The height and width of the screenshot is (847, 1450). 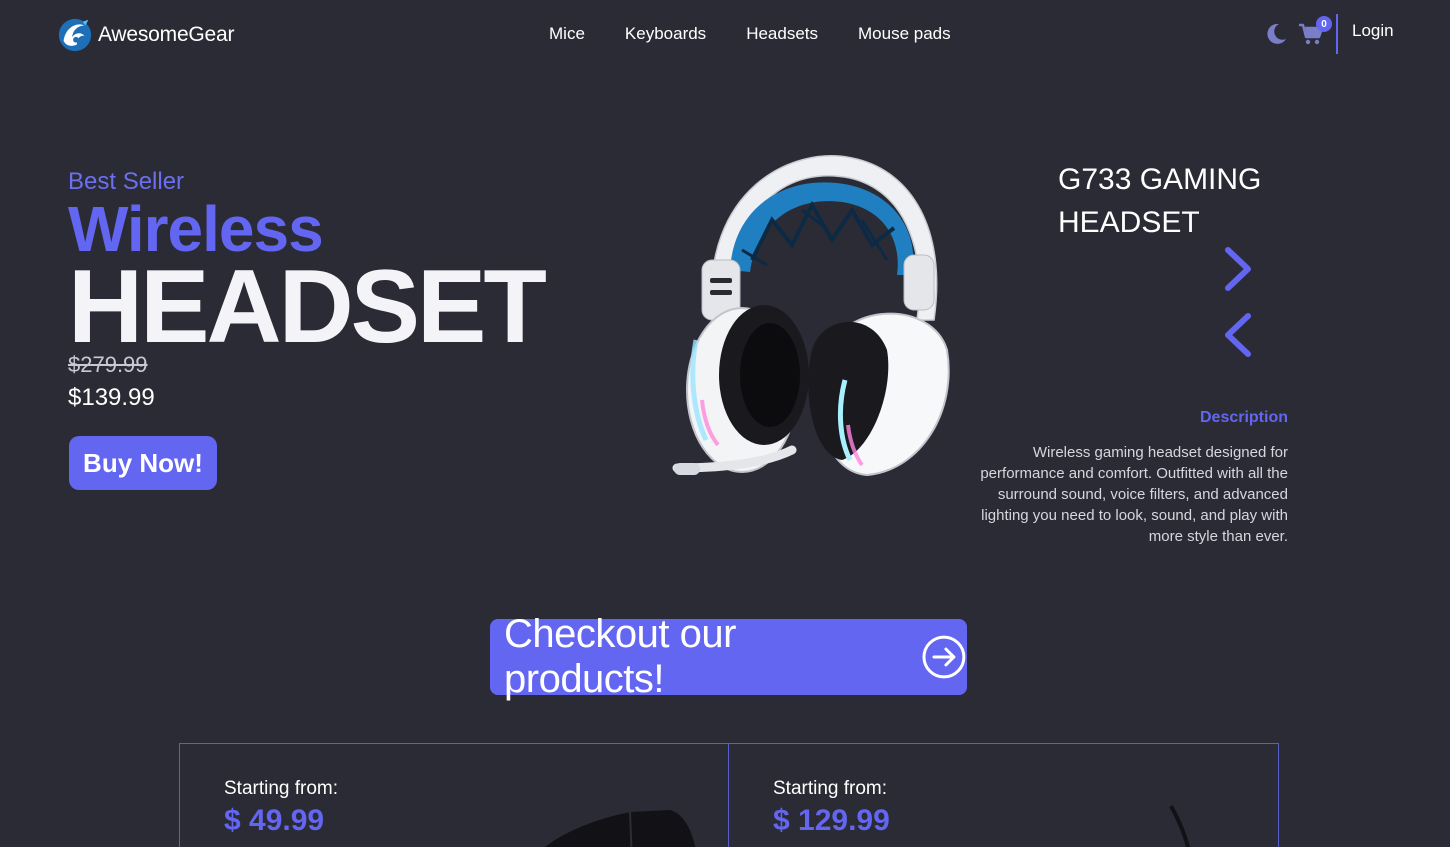 I want to click on nav-link-keyboards: Keyboards, so click(x=665, y=34).